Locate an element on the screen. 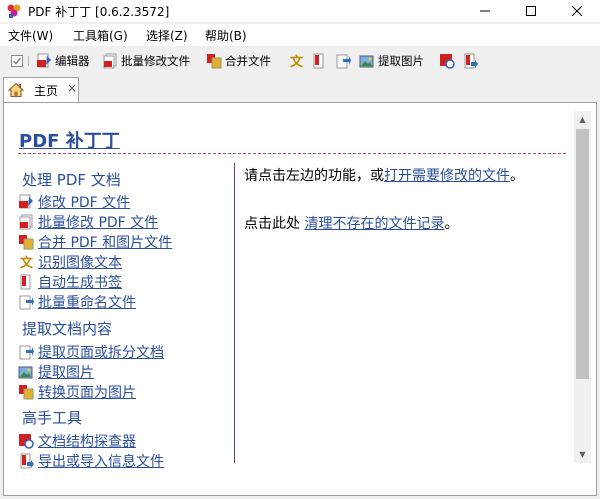 The image size is (600, 499). link-batch-modify-text: 批量修改 PDF 文件 is located at coordinates (98, 222).